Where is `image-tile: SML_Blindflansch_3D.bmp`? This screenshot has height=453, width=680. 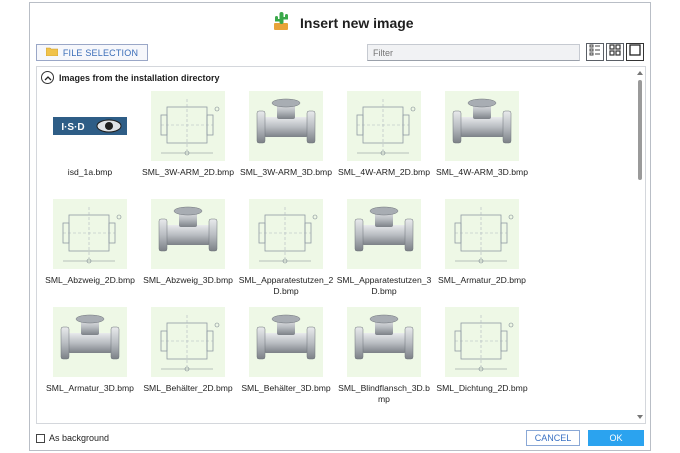
image-tile: SML_Blindflansch_3D.bmp is located at coordinates (384, 359).